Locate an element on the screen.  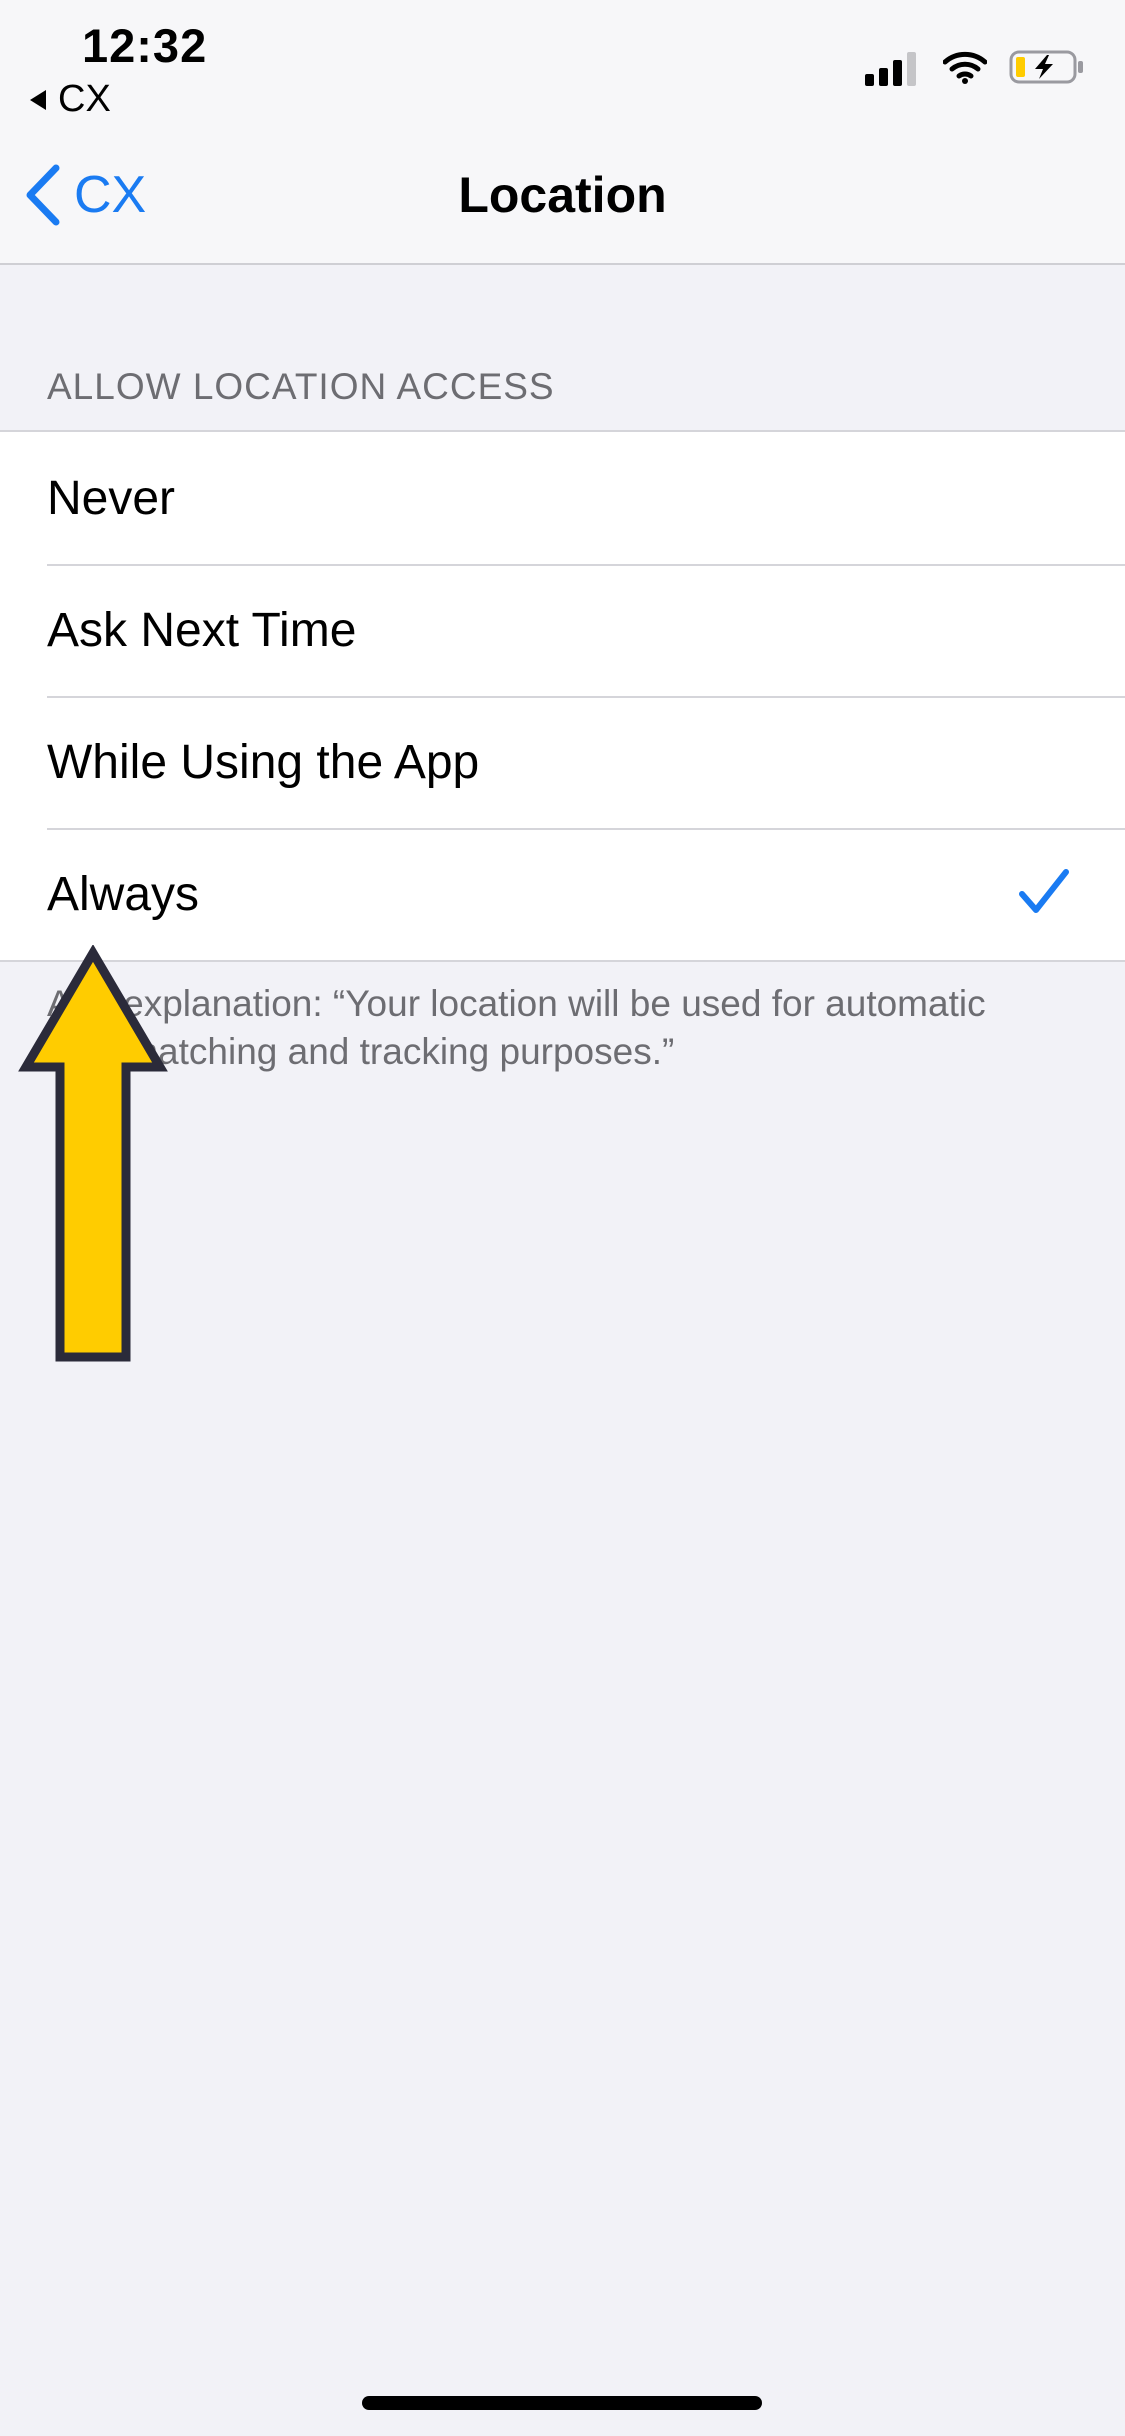
back-triangle-icon is located at coordinates (38, 99).